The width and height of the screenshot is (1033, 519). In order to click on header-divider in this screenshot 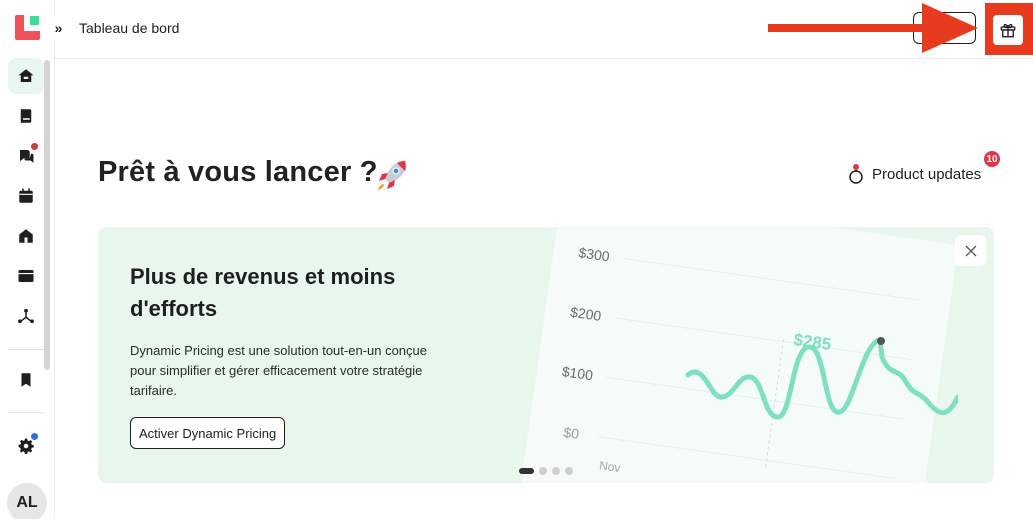, I will do `click(544, 58)`.